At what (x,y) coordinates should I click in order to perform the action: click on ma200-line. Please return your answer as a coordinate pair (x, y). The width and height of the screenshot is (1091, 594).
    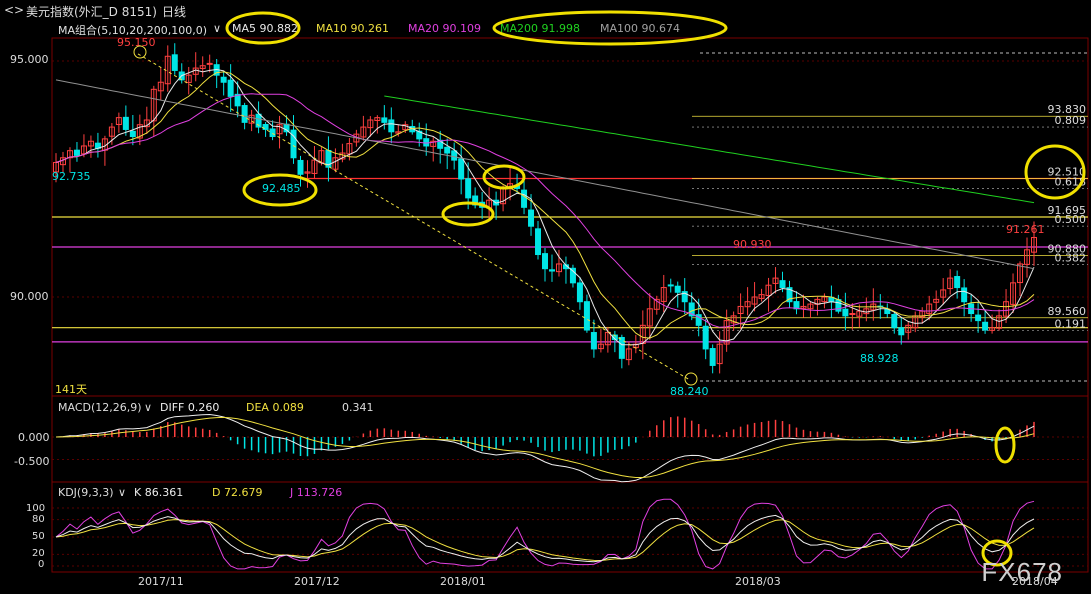
    Looking at the image, I should click on (709, 149).